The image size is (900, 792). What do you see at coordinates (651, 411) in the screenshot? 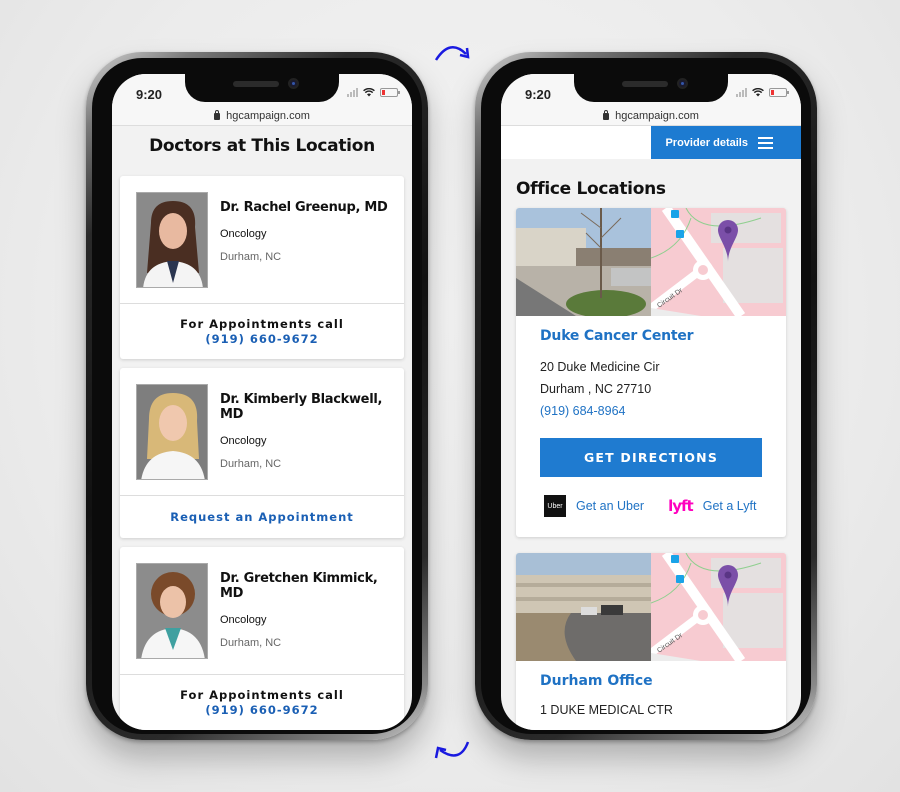
I see `office-phone-link: (919) 684-8964` at bounding box center [651, 411].